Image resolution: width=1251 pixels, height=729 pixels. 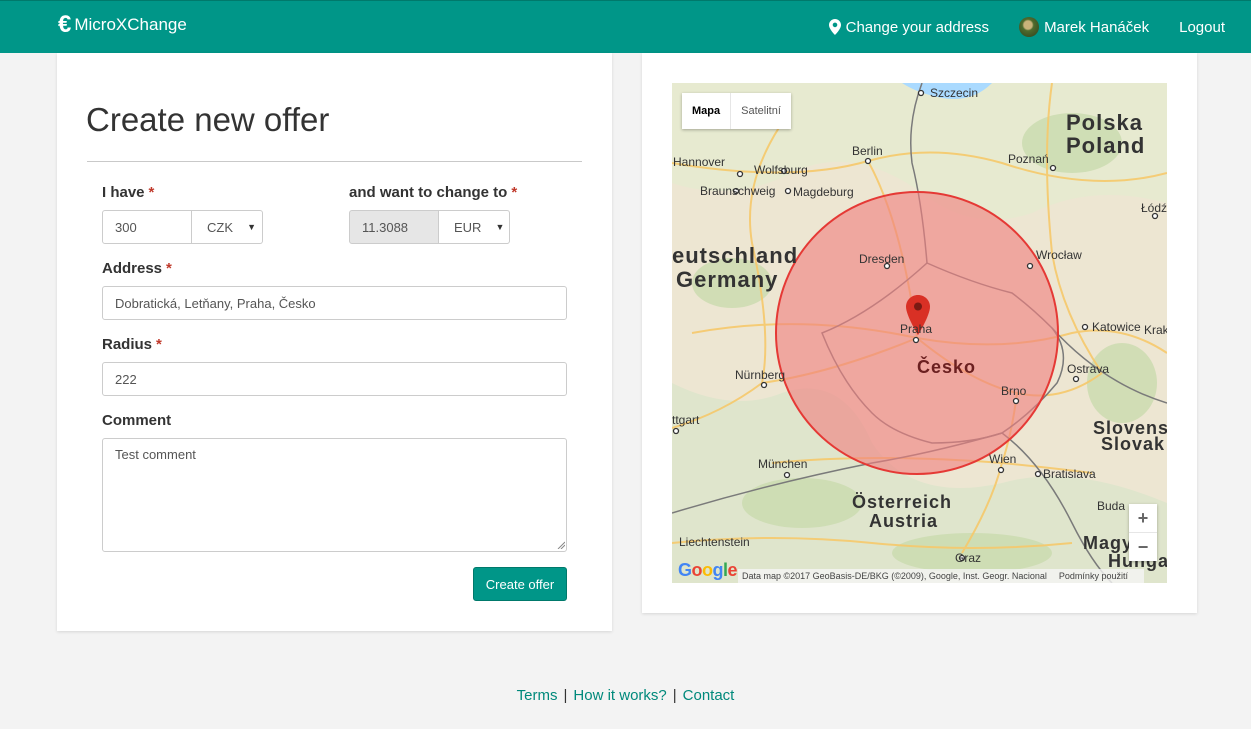 I want to click on have-input-group: CZK ▼, so click(x=182, y=227).